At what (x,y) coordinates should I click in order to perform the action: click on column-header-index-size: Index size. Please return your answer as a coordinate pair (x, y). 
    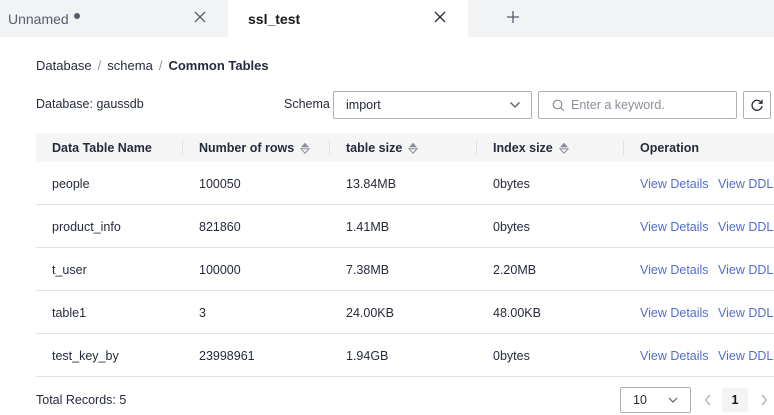
    Looking at the image, I should click on (531, 147).